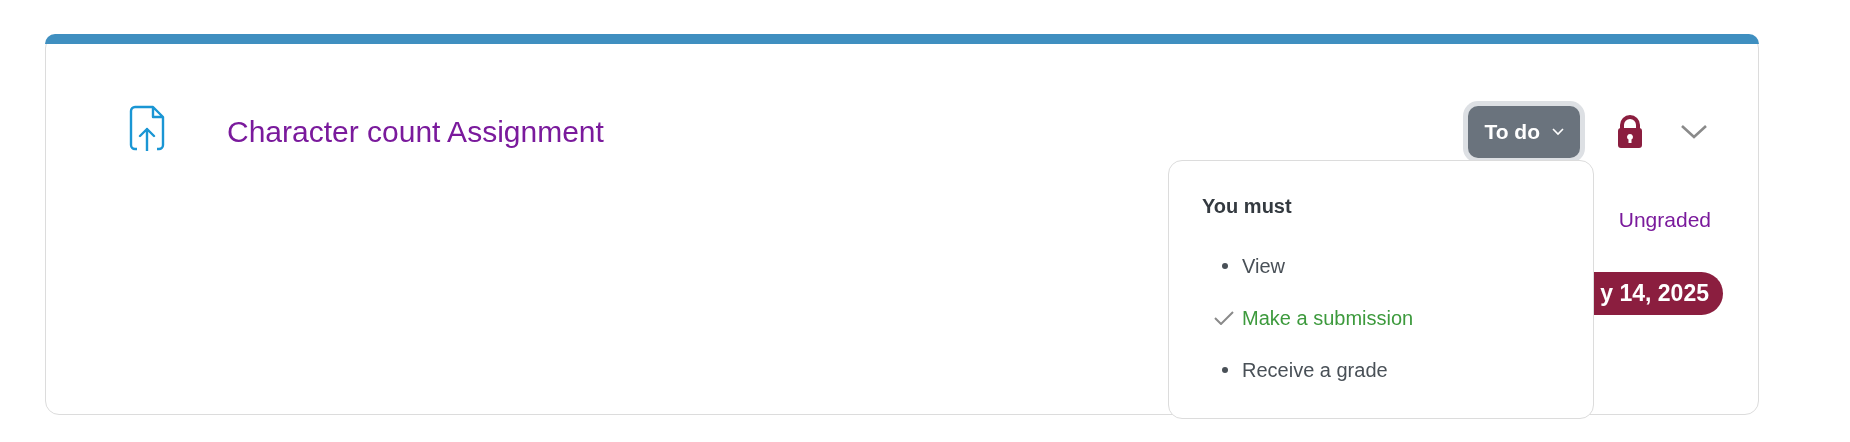  What do you see at coordinates (1558, 132) in the screenshot?
I see `caret-icon` at bounding box center [1558, 132].